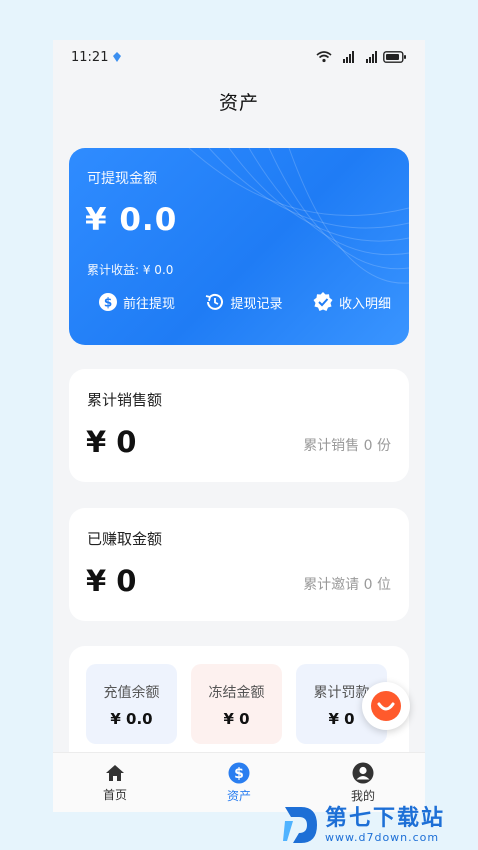 Image resolution: width=478 pixels, height=850 pixels. Describe the element at coordinates (131, 693) in the screenshot. I see `recharge-balance-label: 充值余额` at that location.